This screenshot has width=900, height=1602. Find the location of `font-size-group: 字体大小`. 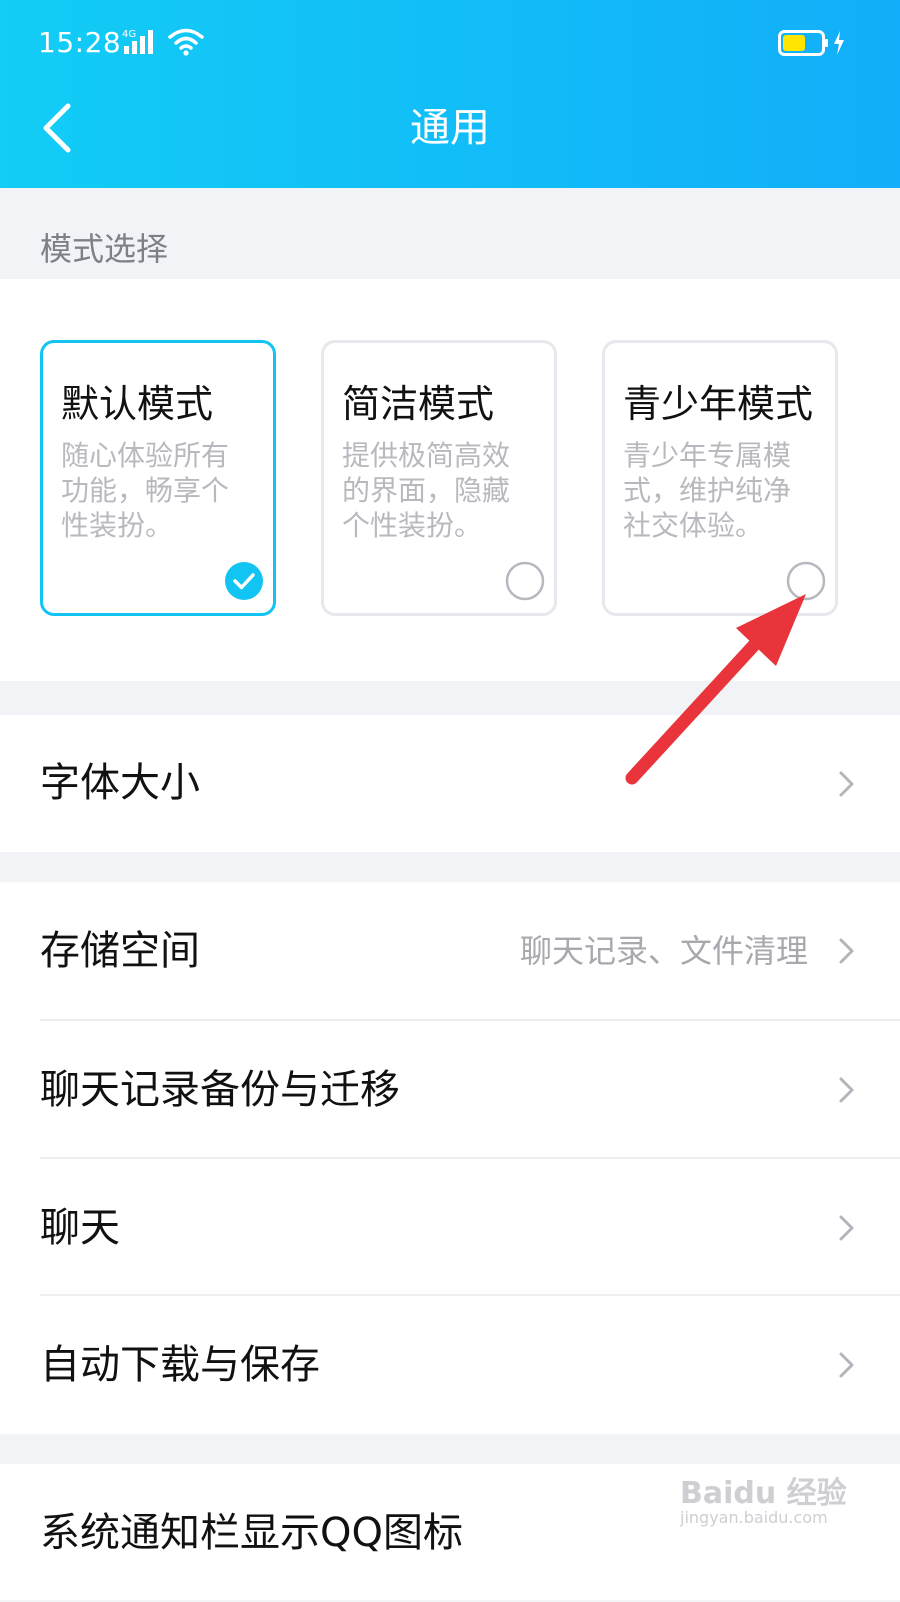

font-size-group: 字体大小 is located at coordinates (450, 783).